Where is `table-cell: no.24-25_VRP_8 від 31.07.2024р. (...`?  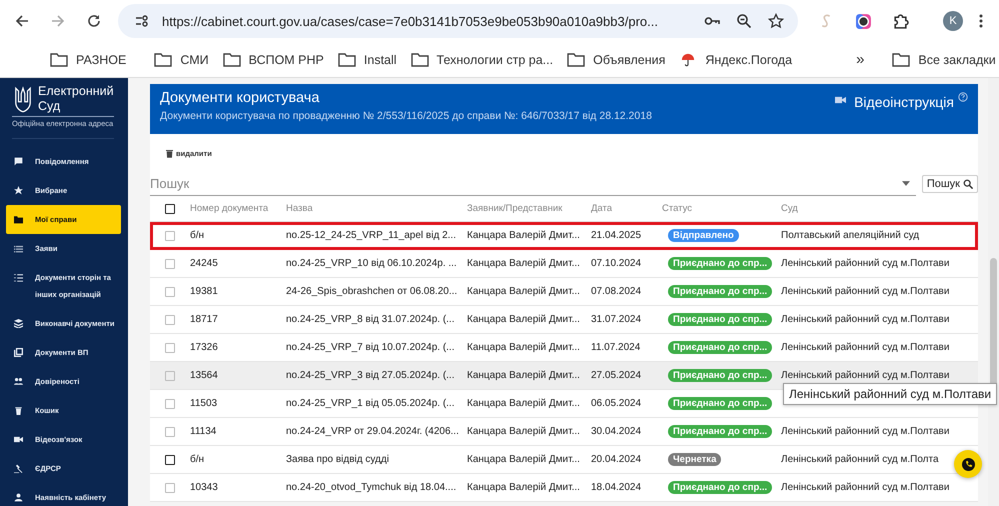
table-cell: no.24-25_VRP_8 від 31.07.2024р. (... is located at coordinates (370, 319).